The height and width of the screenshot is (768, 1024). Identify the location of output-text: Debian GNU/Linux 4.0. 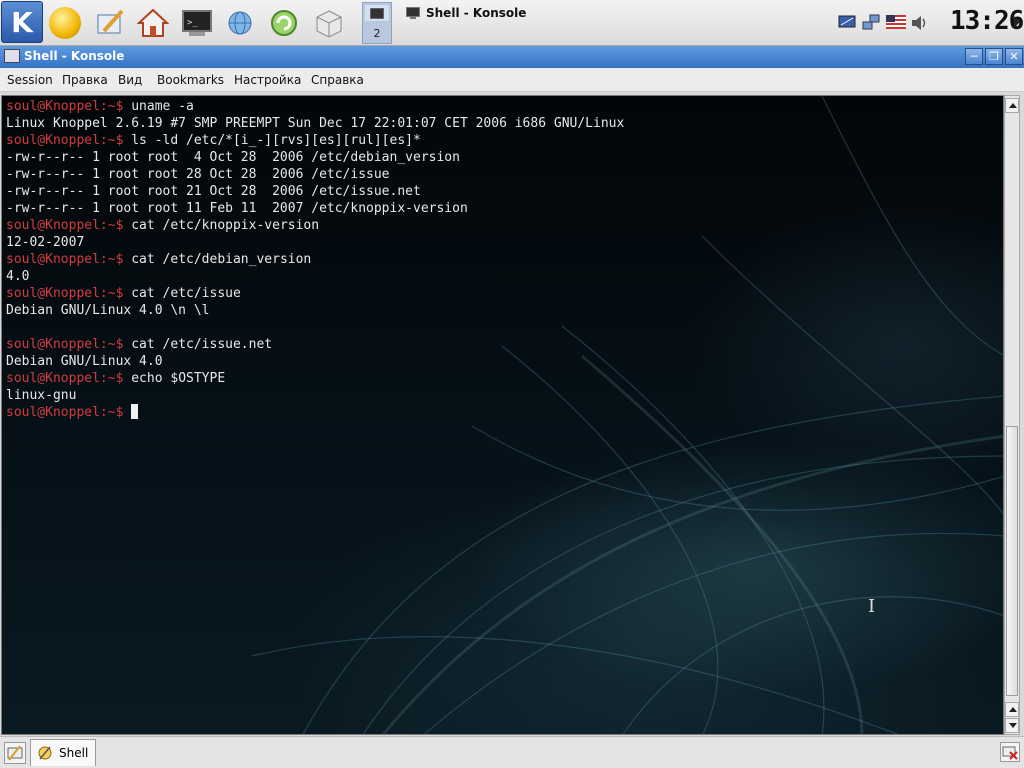
(84, 361).